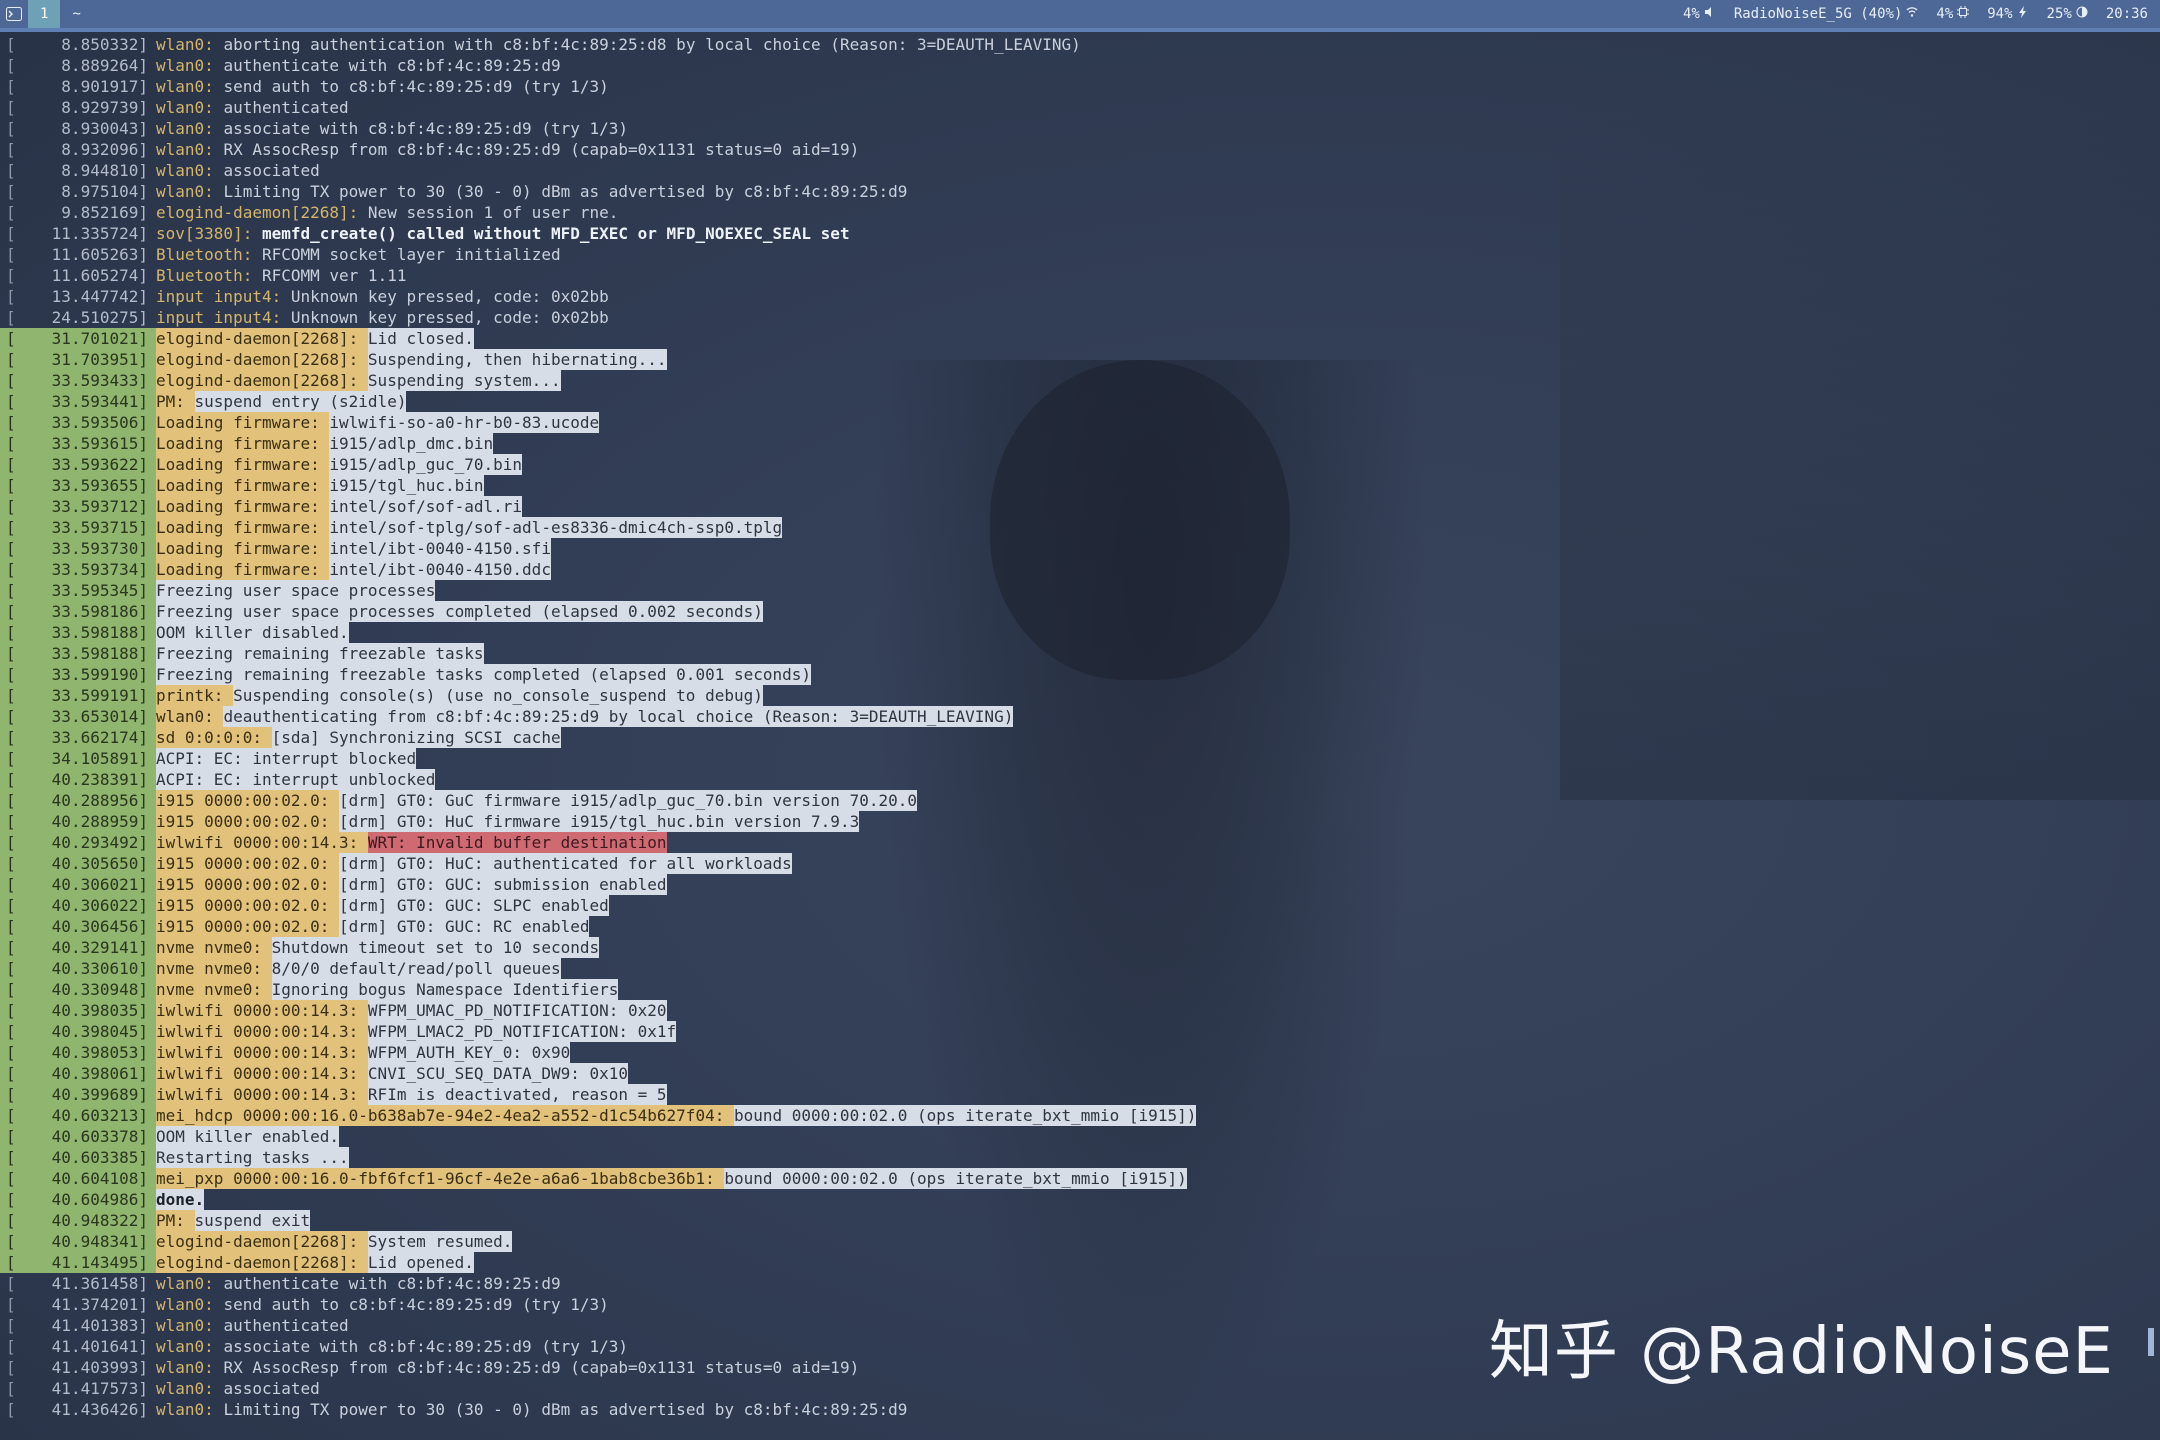  I want to click on cpu-icon, so click(1963, 14).